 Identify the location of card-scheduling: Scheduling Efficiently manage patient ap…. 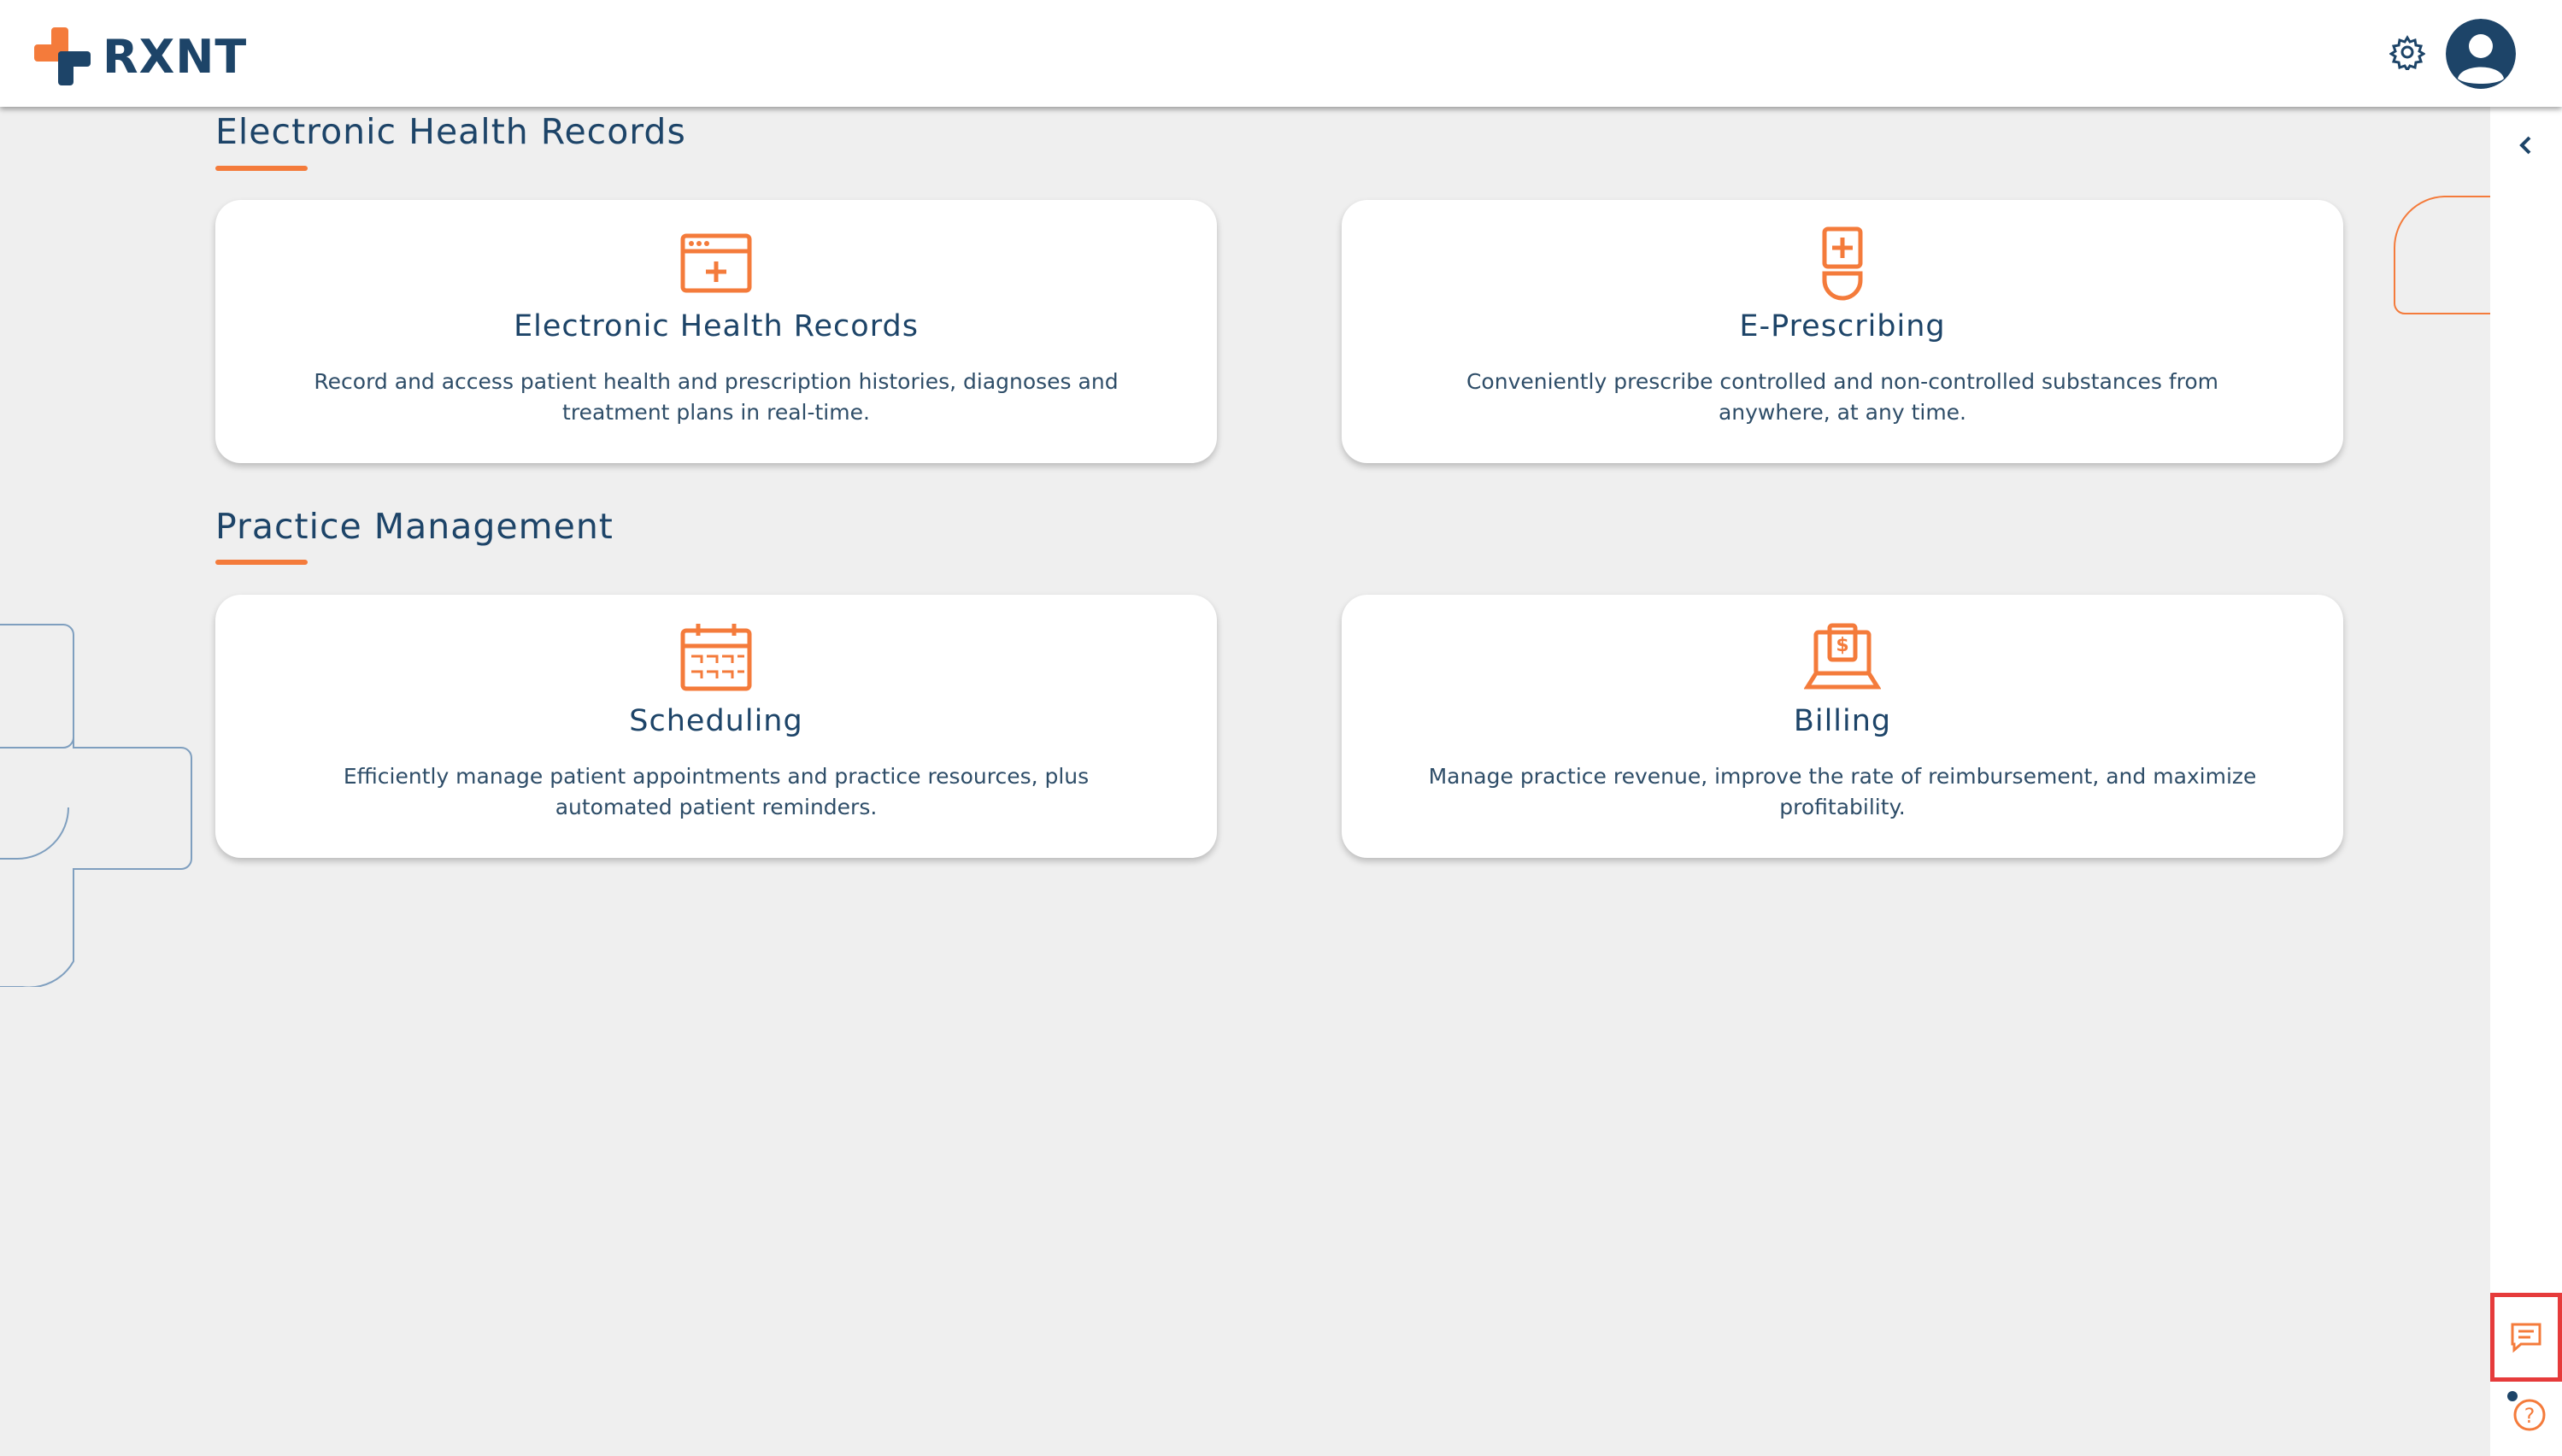
(716, 727).